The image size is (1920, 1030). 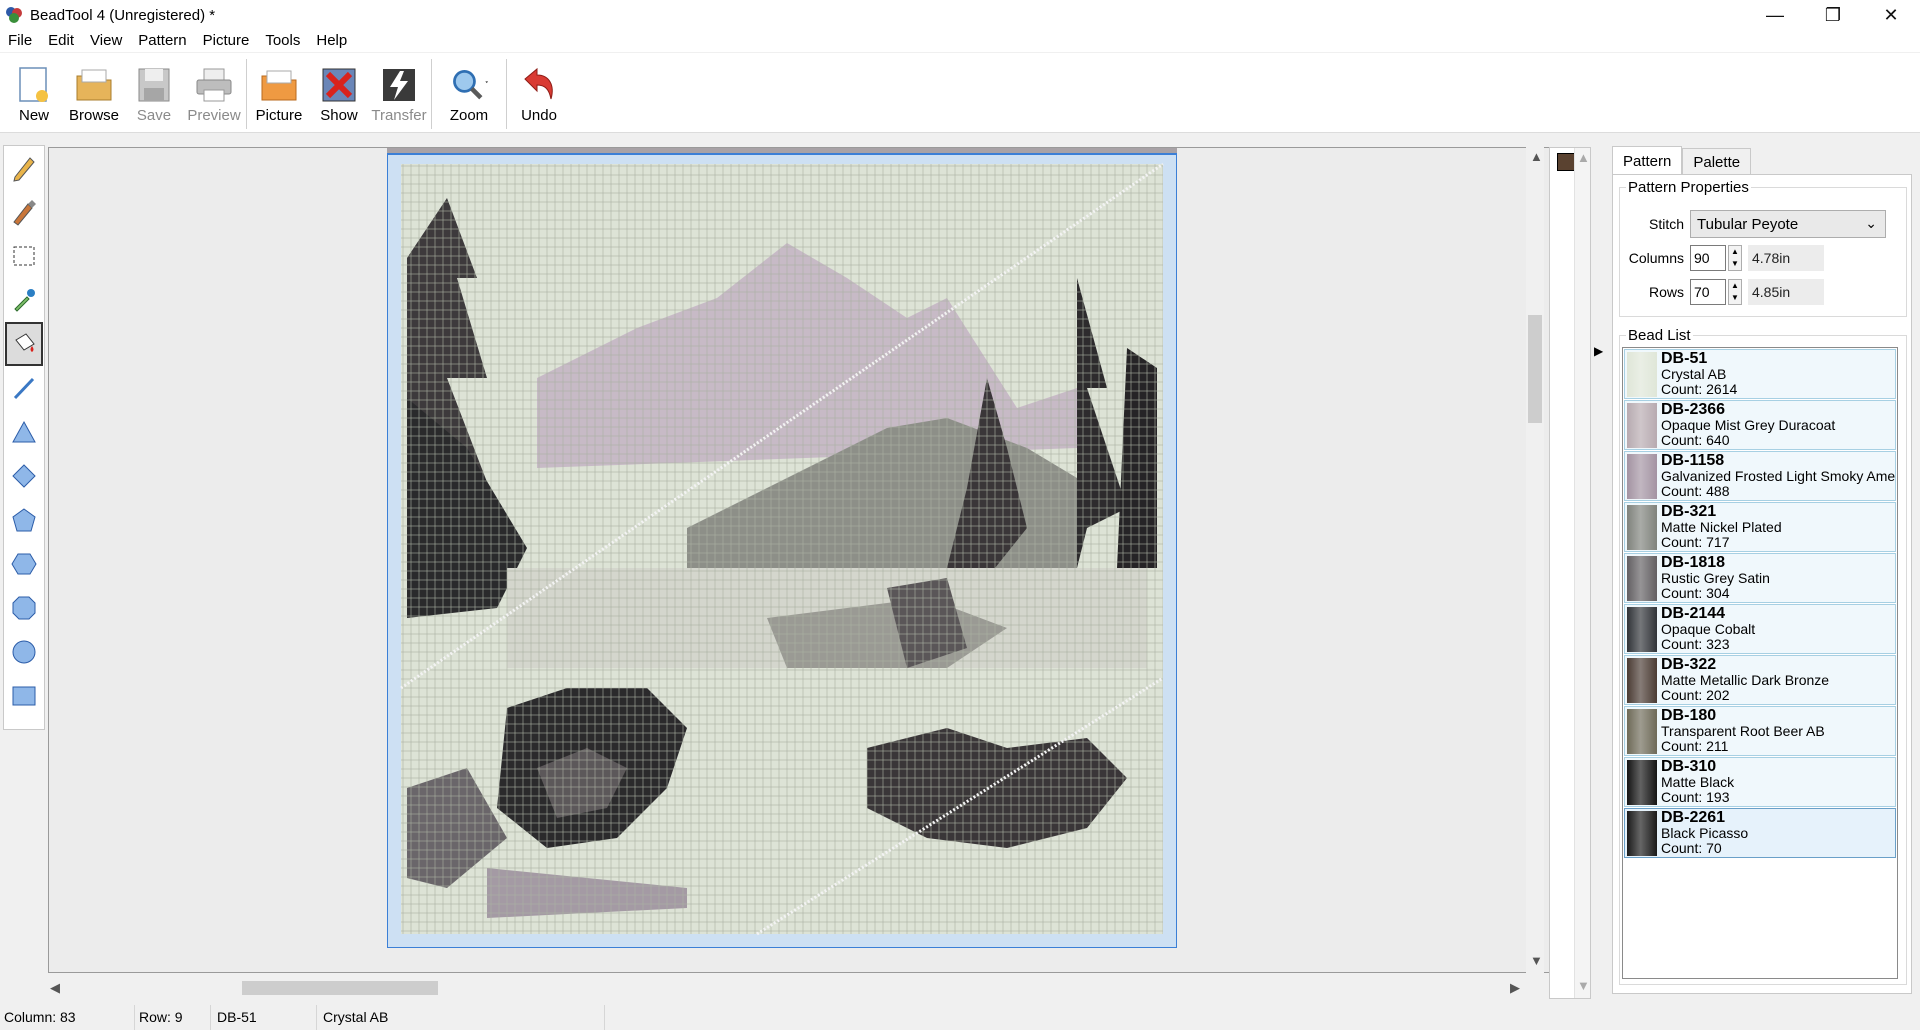 I want to click on bead-name: Matte Black, so click(x=1698, y=782).